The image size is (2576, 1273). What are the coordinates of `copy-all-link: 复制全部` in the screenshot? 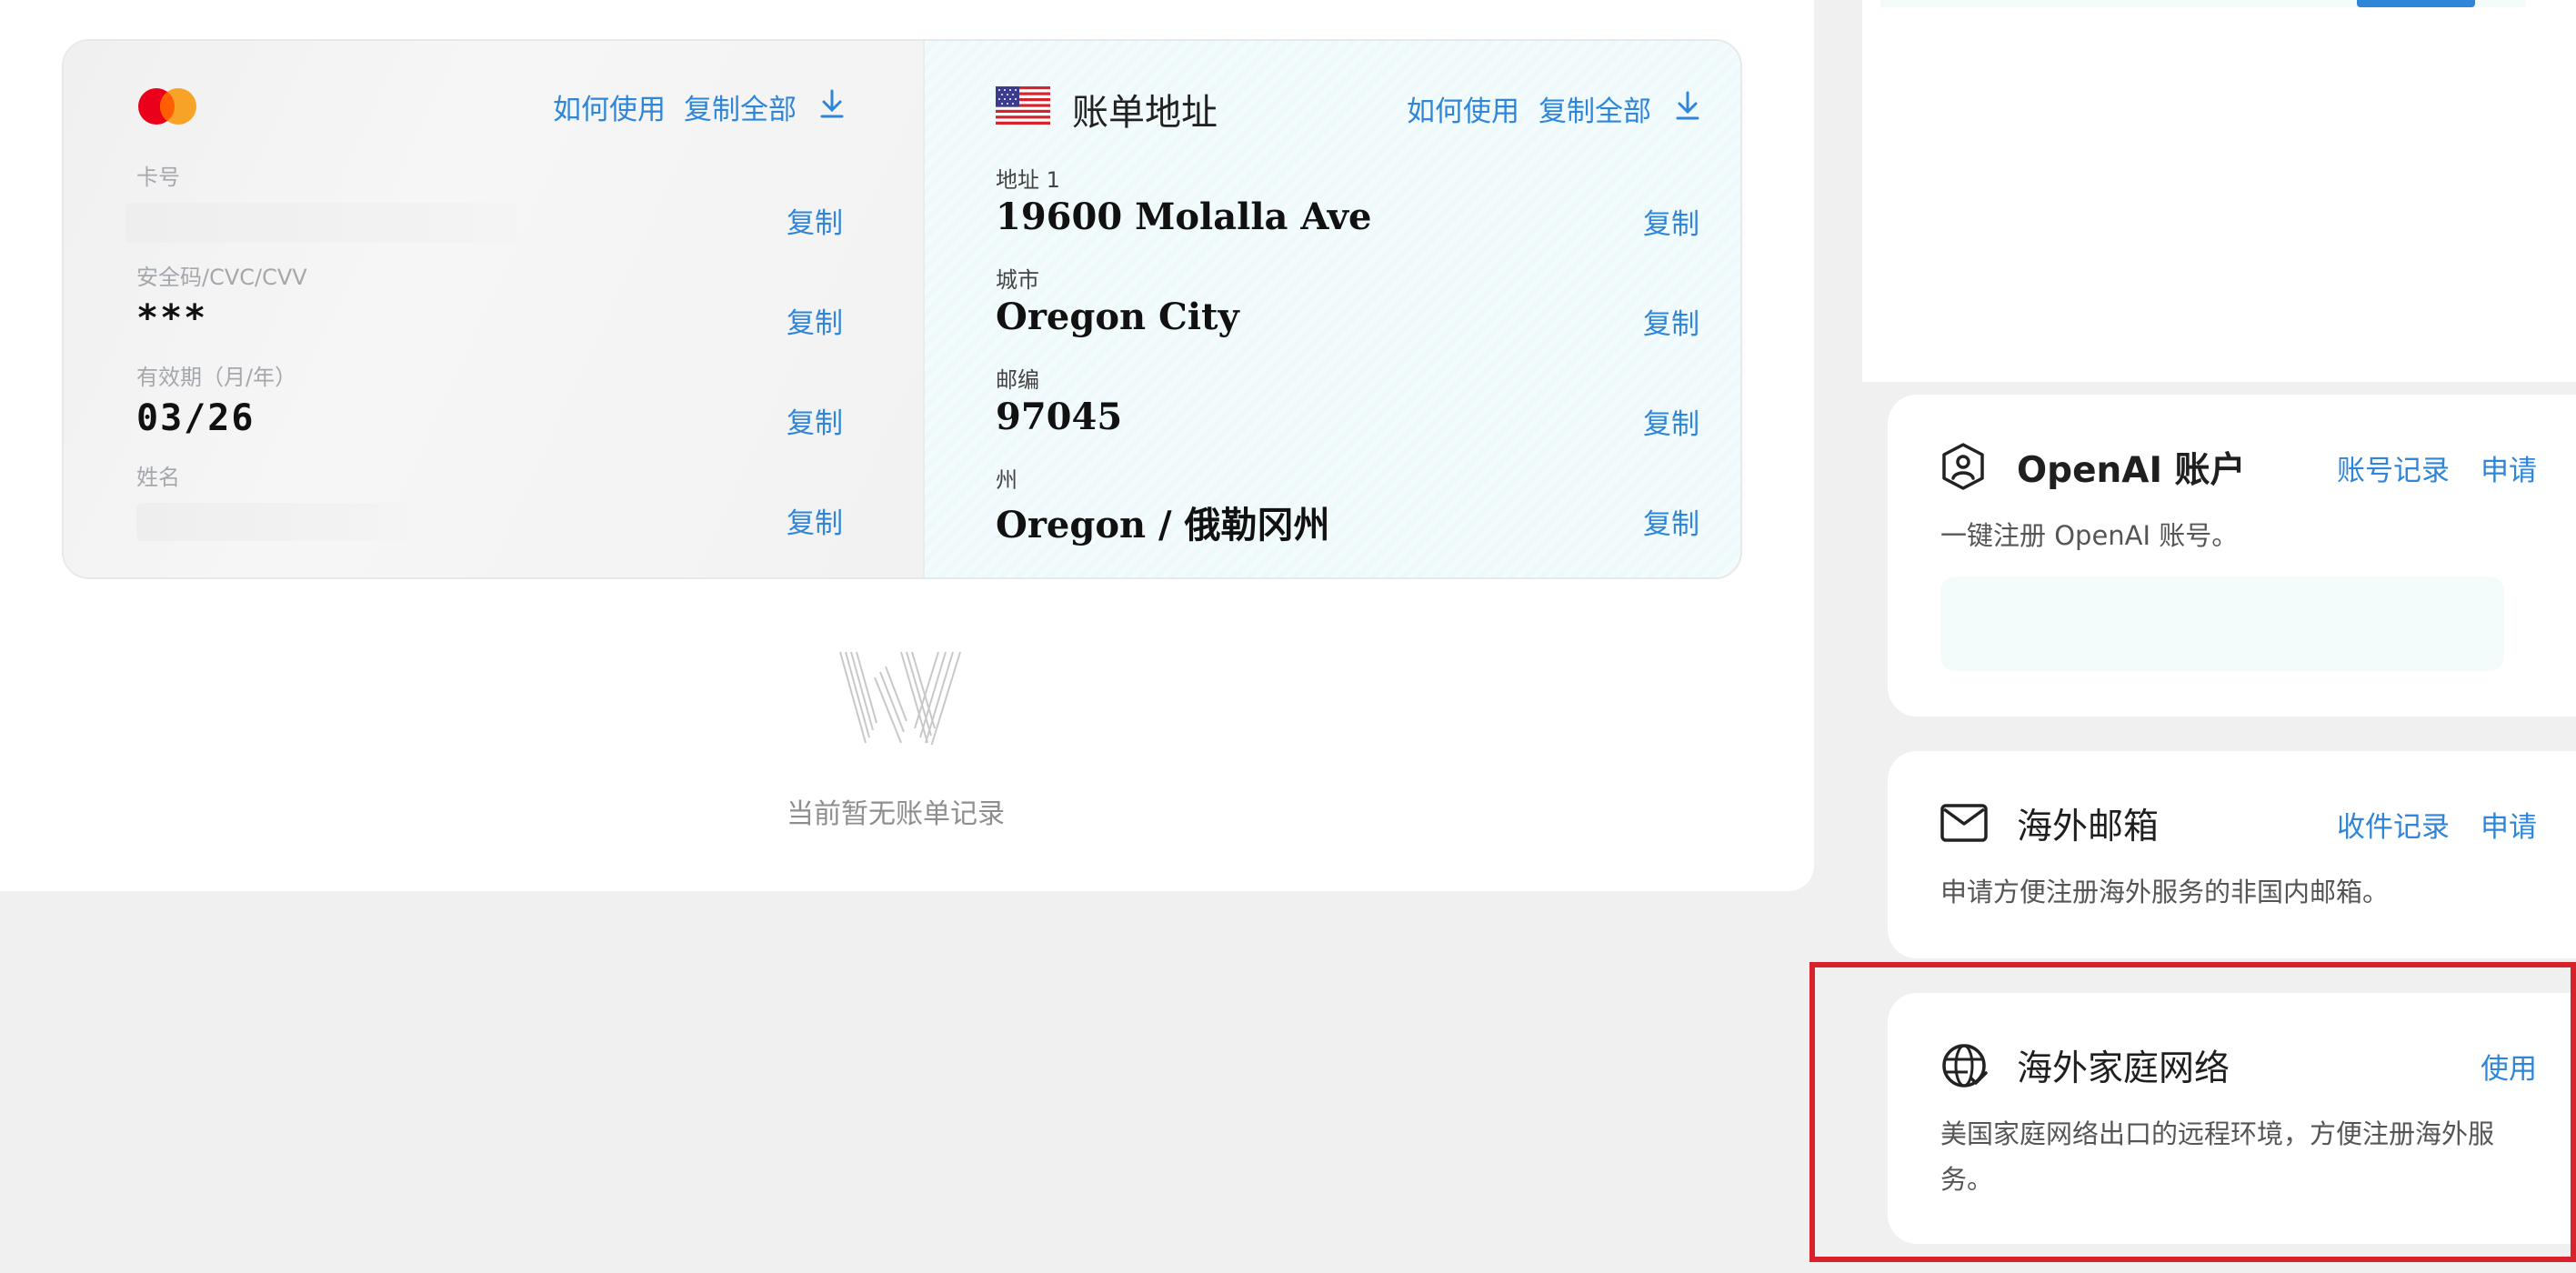 It's located at (740, 106).